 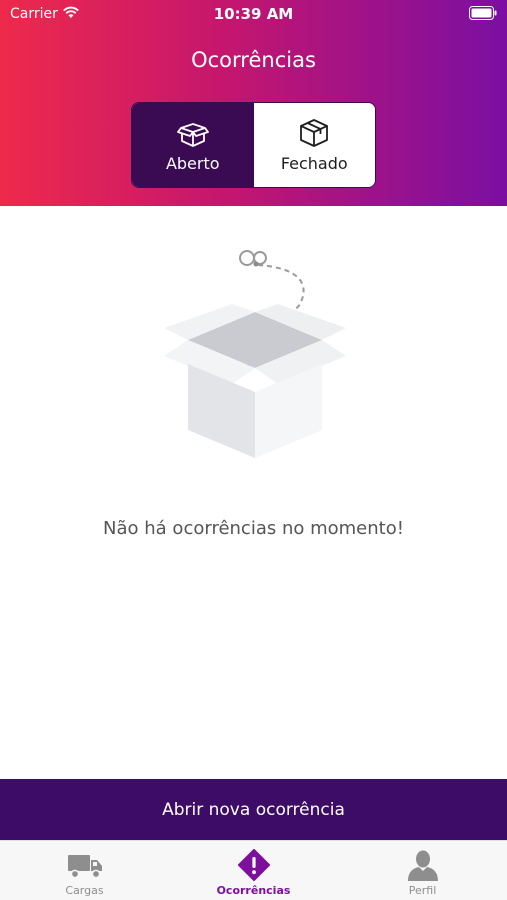 What do you see at coordinates (422, 890) in the screenshot?
I see `tab-perfil-label: Perfil` at bounding box center [422, 890].